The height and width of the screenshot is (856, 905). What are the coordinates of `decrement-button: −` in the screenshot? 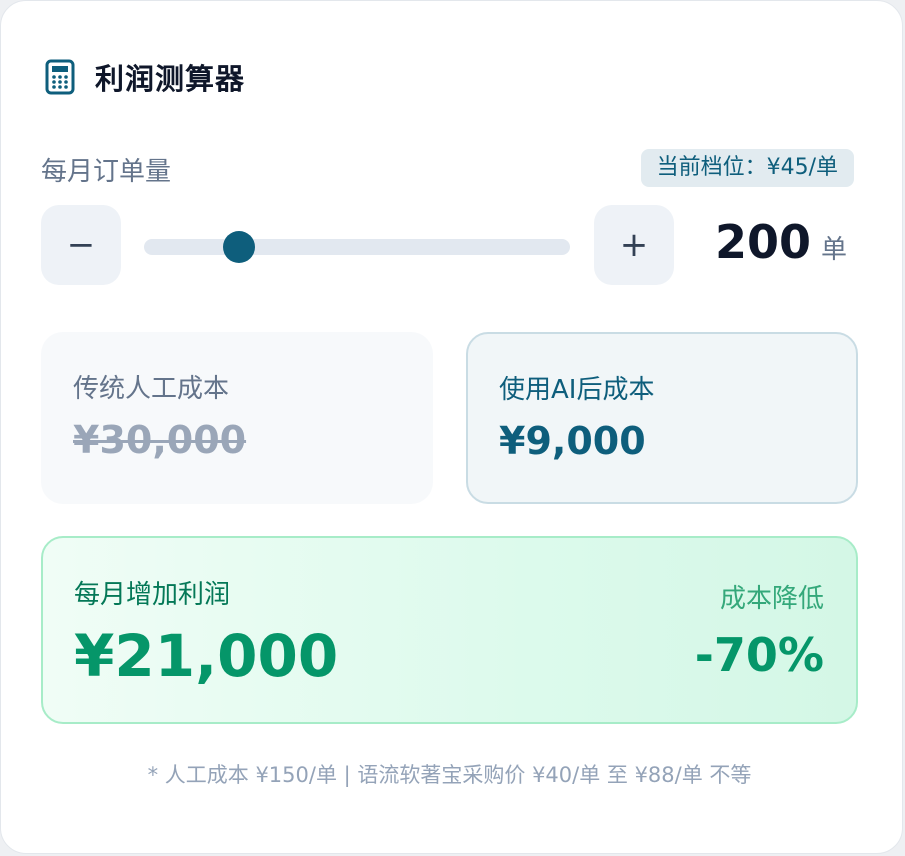 It's located at (81, 245).